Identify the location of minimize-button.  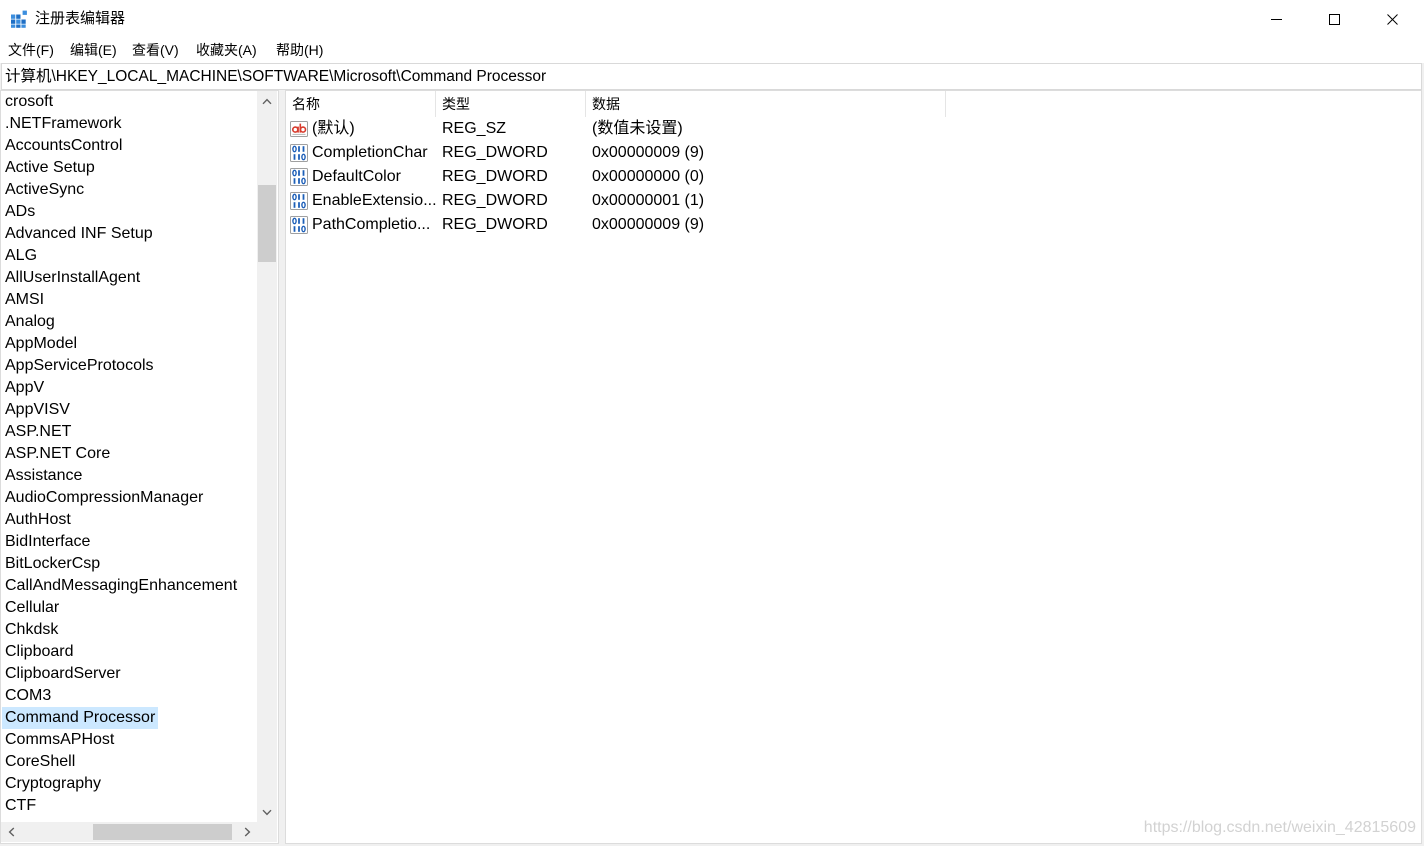
(1276, 19).